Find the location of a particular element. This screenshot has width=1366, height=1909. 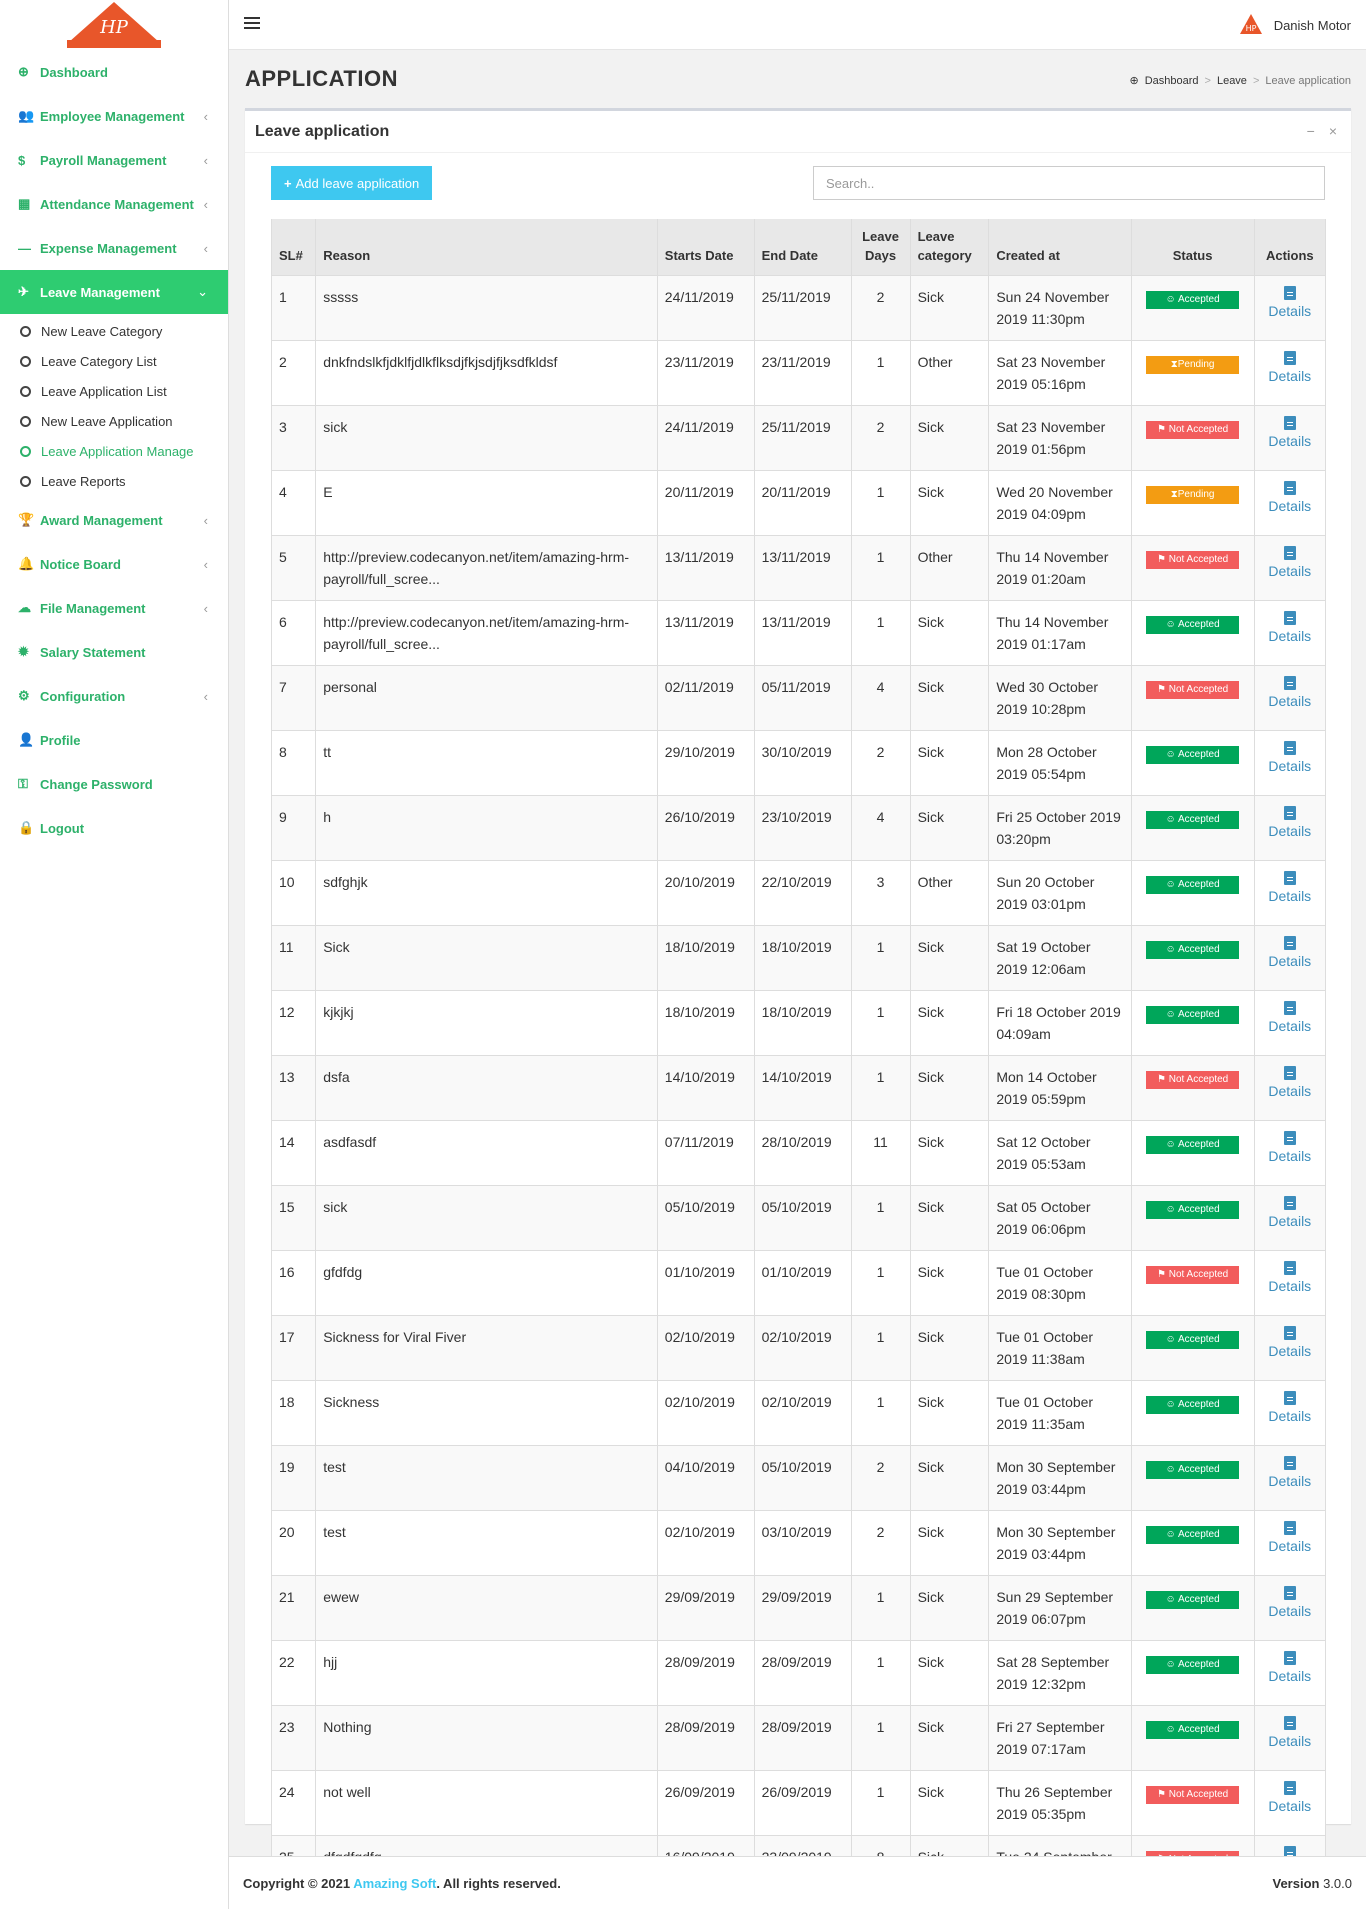

submenu-item-leave-application-list: Leave Application List is located at coordinates (114, 391).